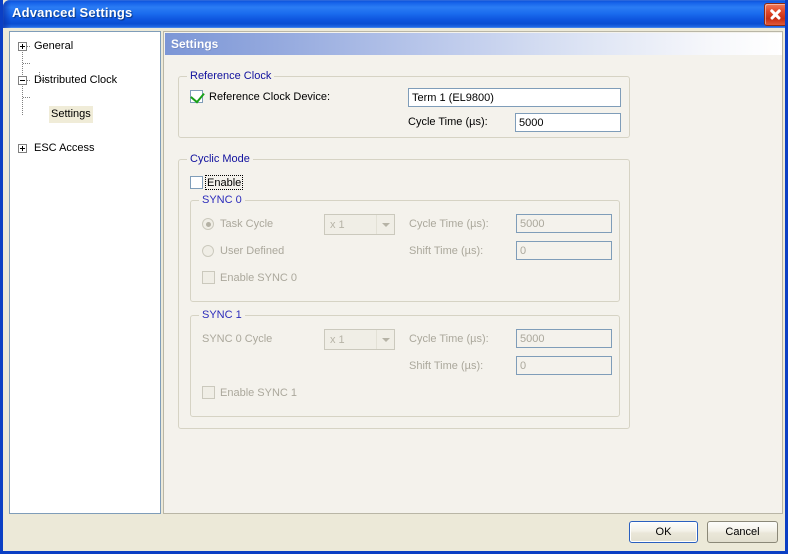  Describe the element at coordinates (446, 366) in the screenshot. I see `sync1-shift-time-label: Shift Time (µs):` at that location.